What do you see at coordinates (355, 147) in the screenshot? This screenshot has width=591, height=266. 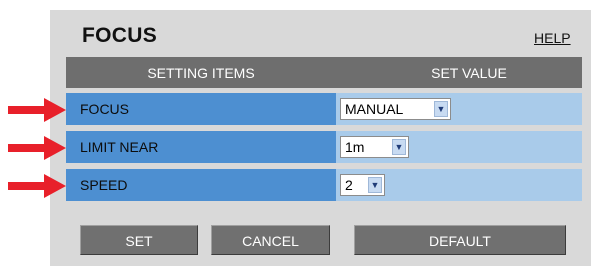 I see `limit-near-value: 1m` at bounding box center [355, 147].